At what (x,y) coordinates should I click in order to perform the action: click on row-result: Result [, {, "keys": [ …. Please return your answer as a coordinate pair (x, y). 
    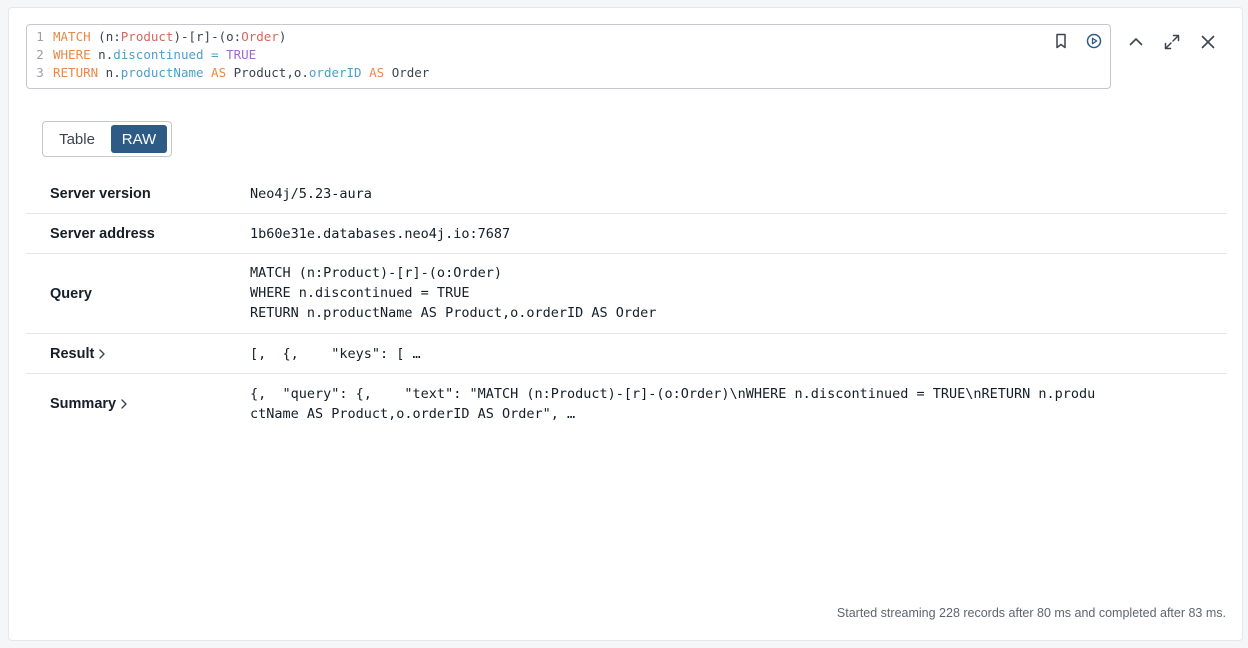
    Looking at the image, I should click on (626, 354).